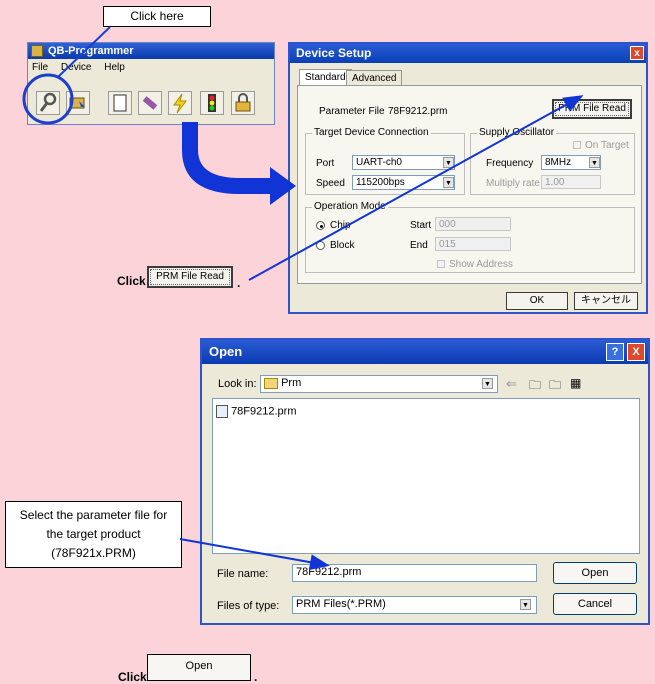 The image size is (655, 684). Describe the element at coordinates (84, 52) in the screenshot. I see `pointer-line` at that location.